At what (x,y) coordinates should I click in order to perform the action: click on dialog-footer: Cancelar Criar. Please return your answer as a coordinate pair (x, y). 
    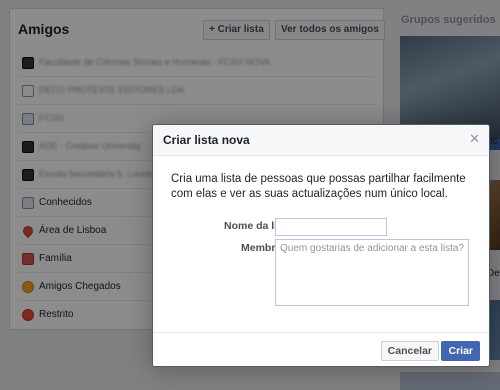
    Looking at the image, I should click on (321, 349).